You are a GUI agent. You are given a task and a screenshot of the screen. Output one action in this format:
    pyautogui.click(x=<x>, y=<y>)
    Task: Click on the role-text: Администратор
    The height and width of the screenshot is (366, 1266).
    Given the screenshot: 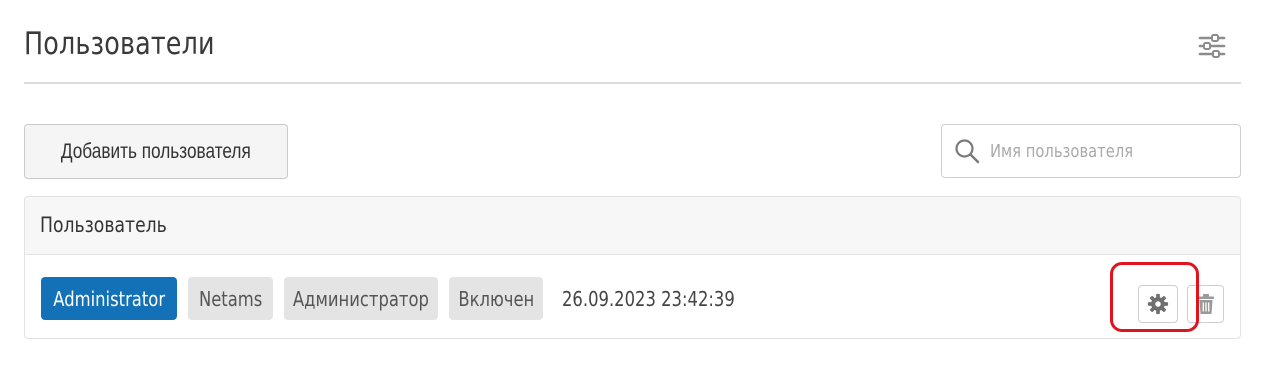 What is the action you would take?
    pyautogui.click(x=361, y=298)
    